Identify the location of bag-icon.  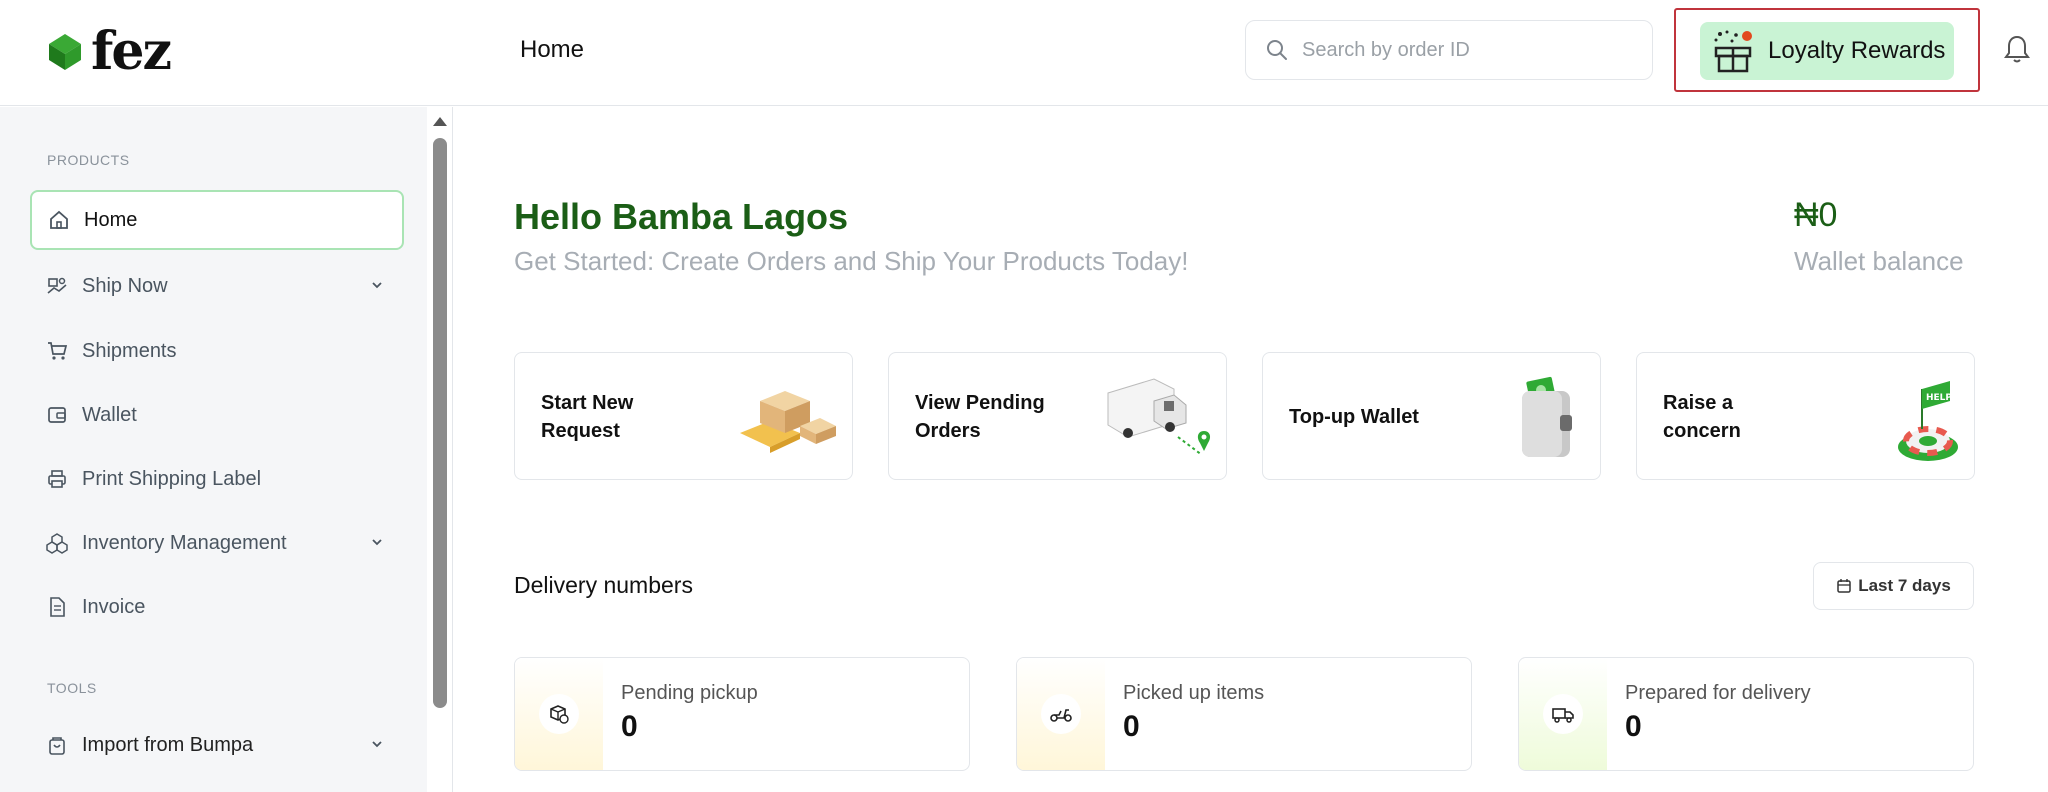
(57, 746).